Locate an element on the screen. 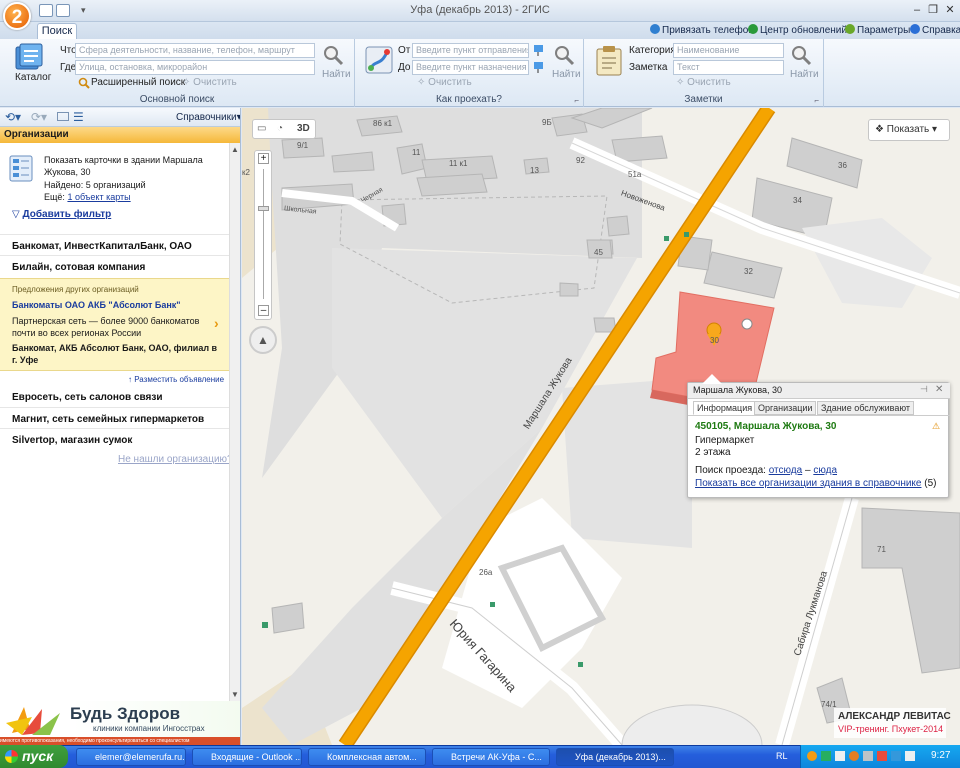  route-to-here-link: сюда is located at coordinates (825, 470).